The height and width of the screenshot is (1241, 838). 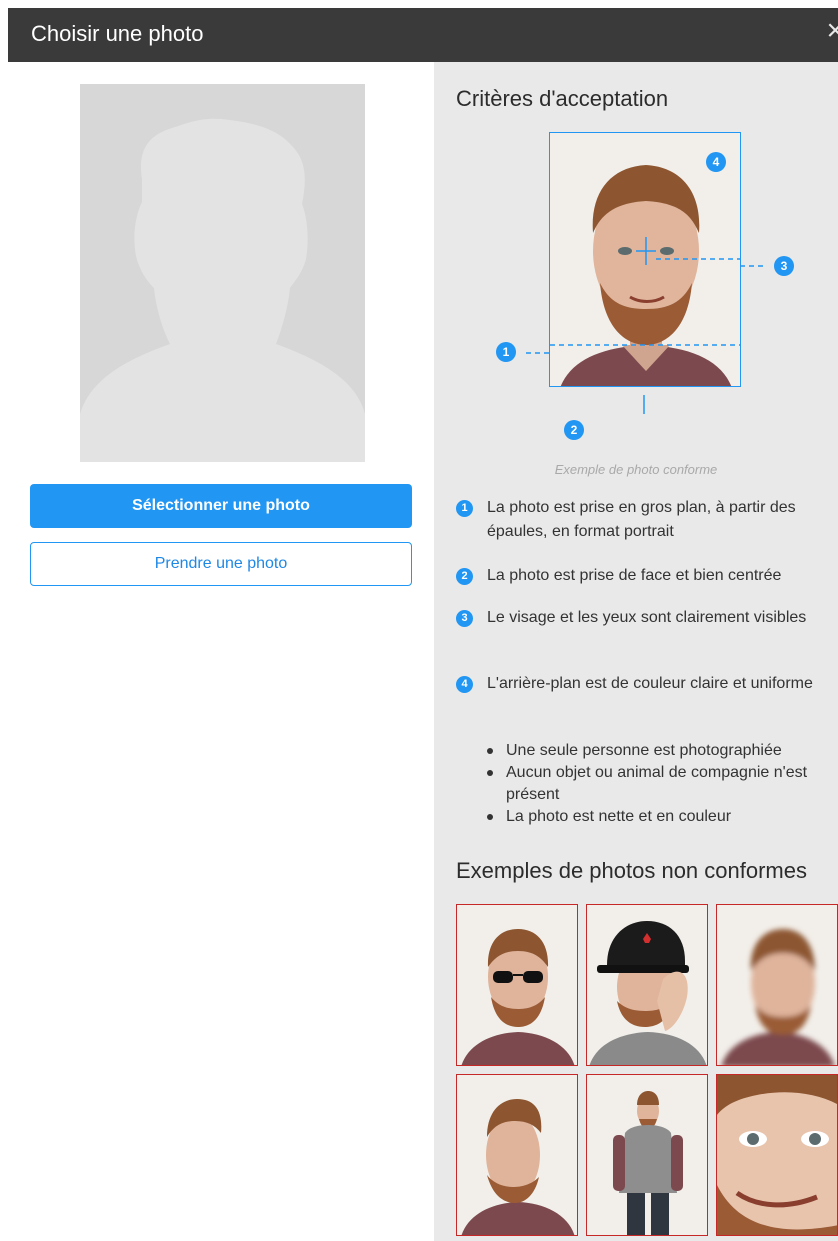 I want to click on photo-placeholder, so click(x=222, y=273).